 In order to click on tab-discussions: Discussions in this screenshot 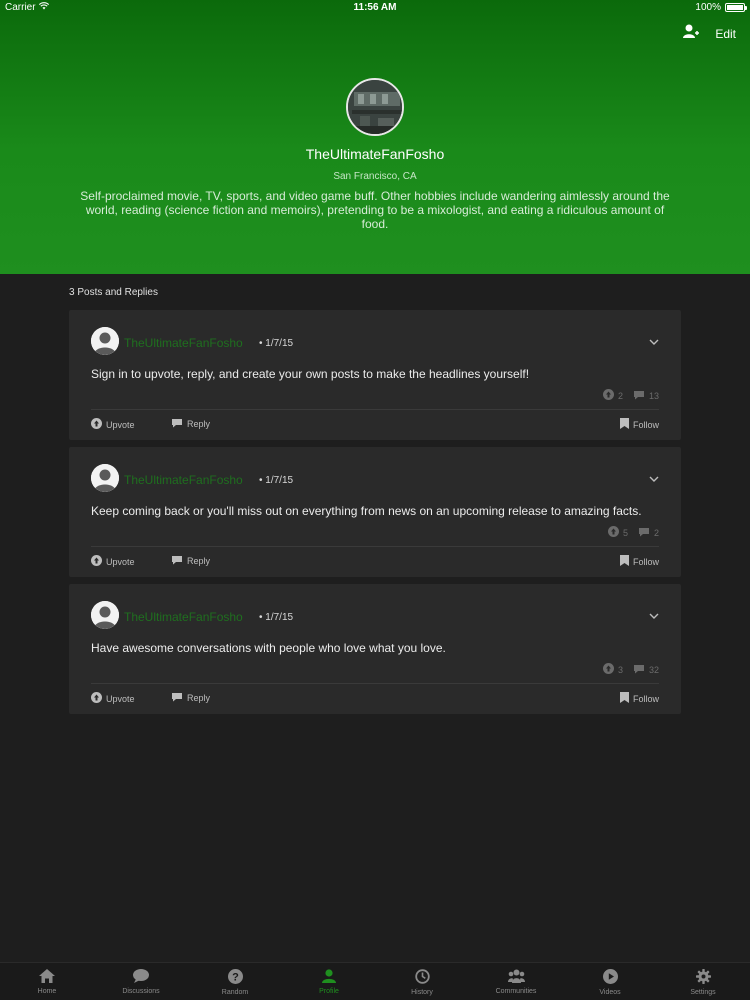, I will do `click(141, 981)`.